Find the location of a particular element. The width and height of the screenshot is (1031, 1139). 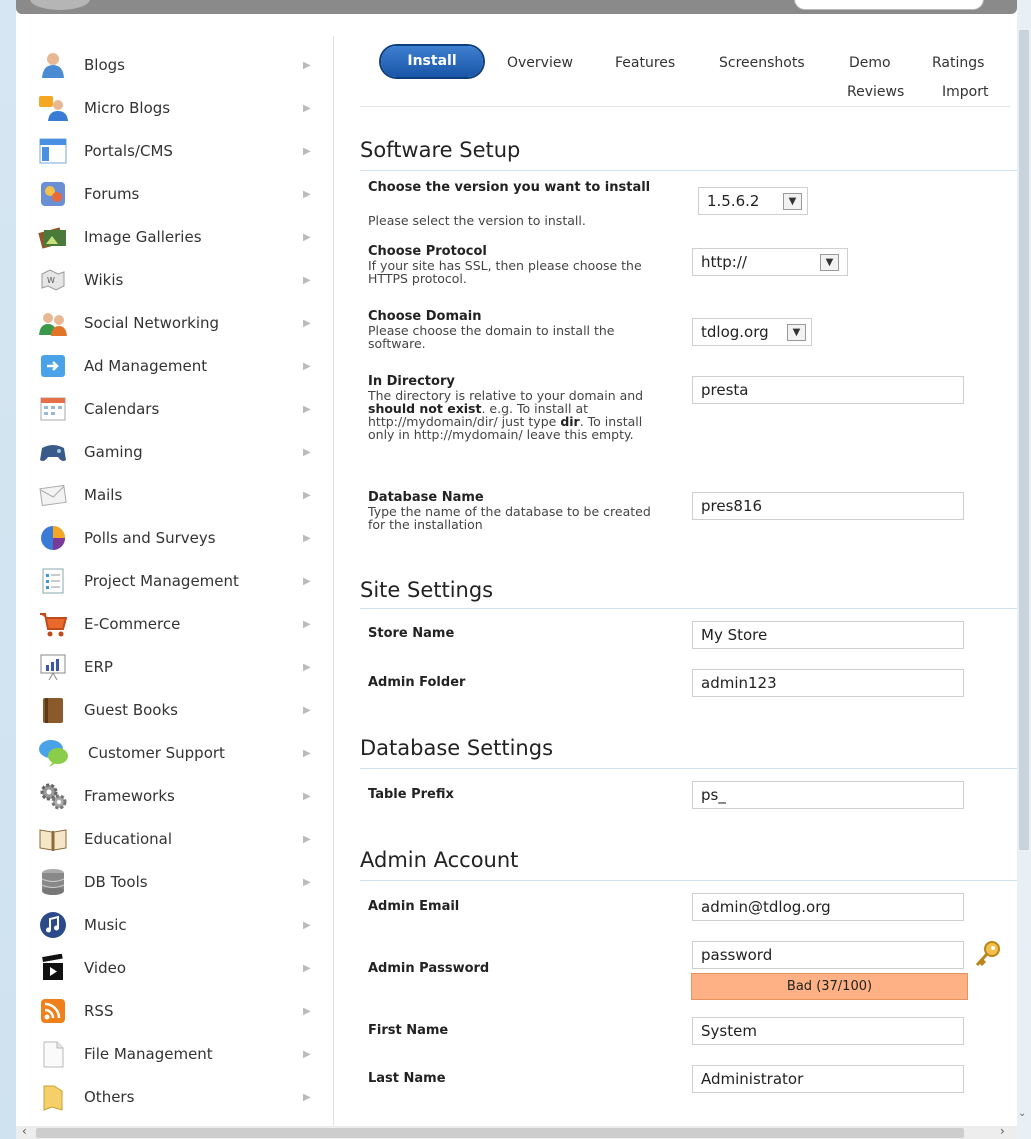

tab-ratings: Ratings is located at coordinates (958, 63).